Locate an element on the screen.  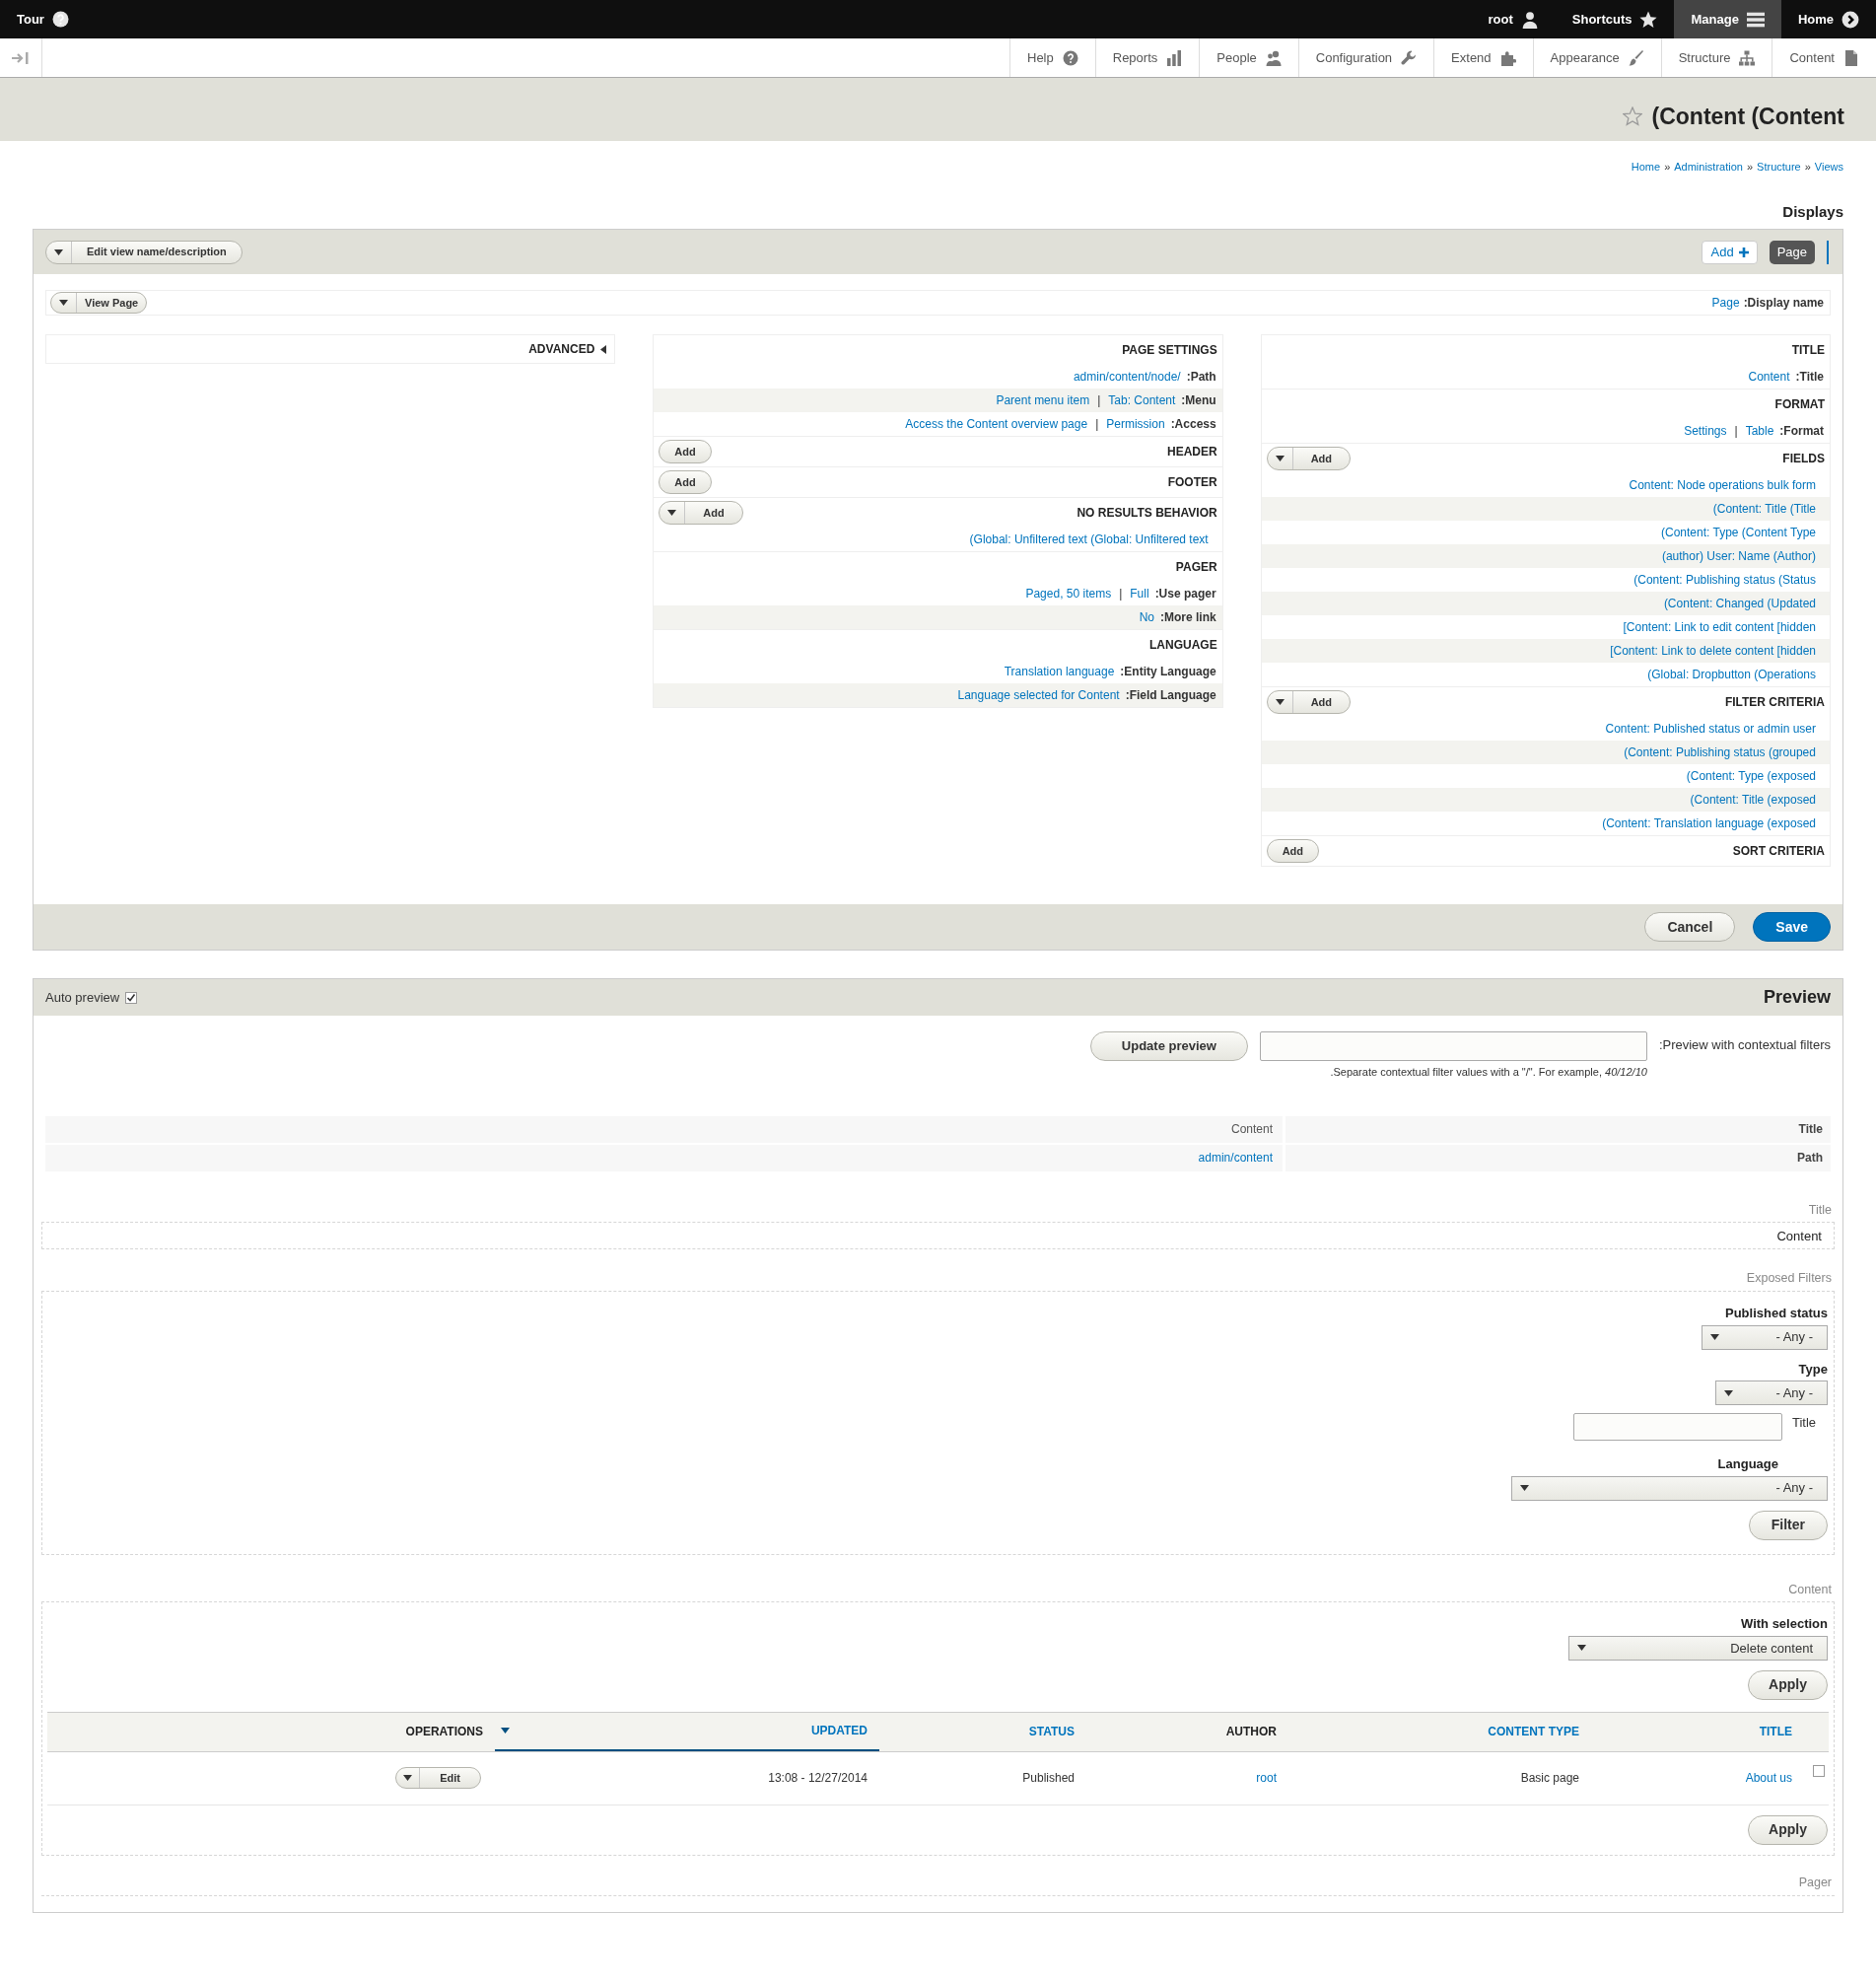
setting-link: Full is located at coordinates (1139, 593).